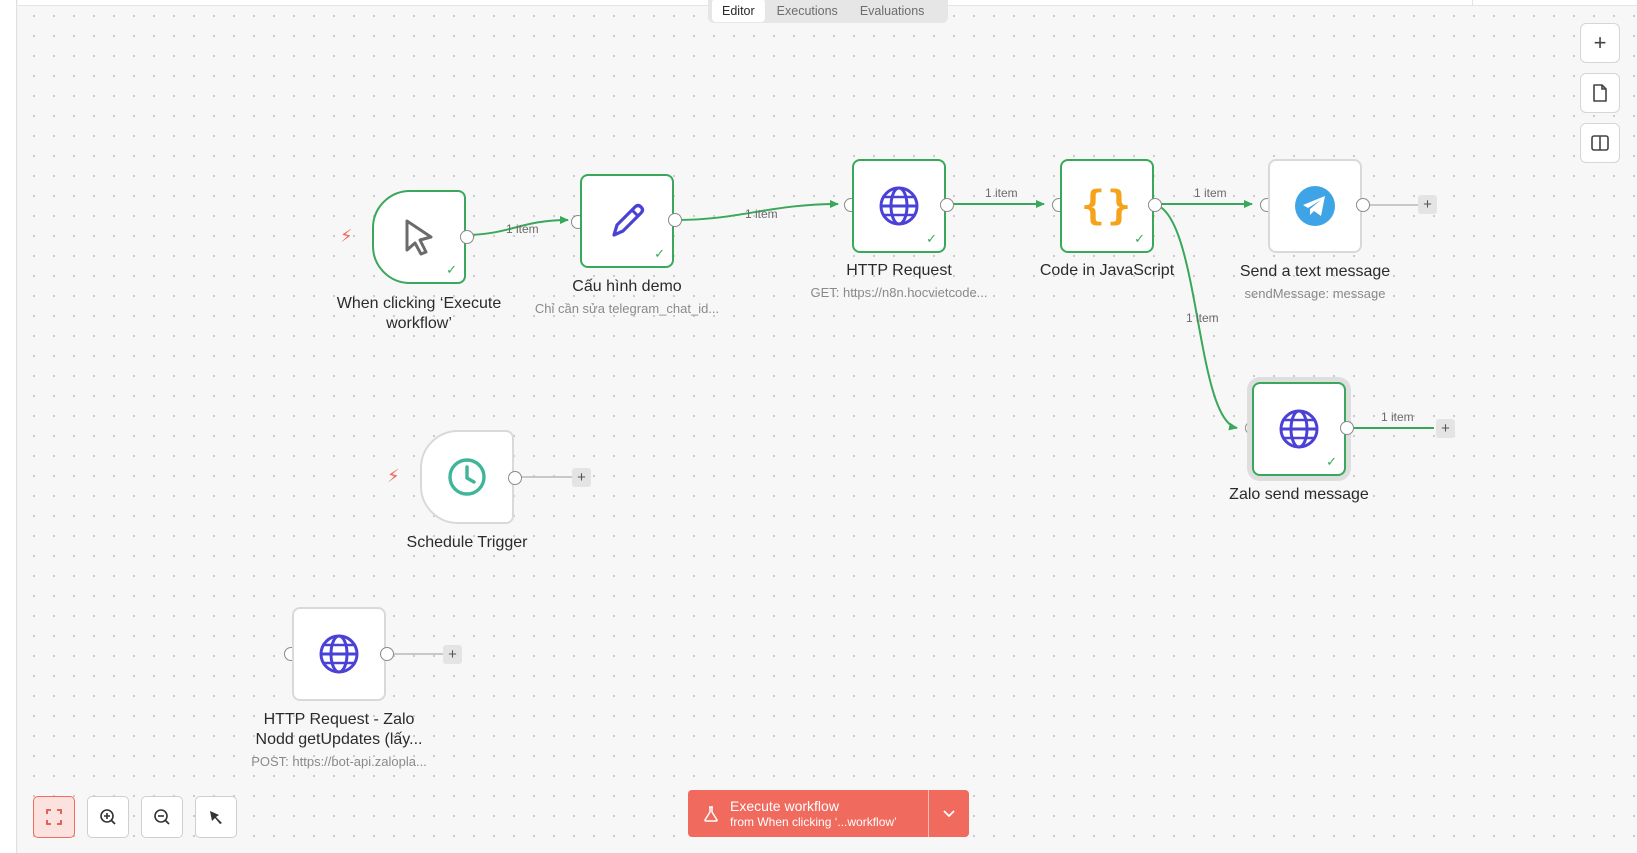 The width and height of the screenshot is (1637, 853). I want to click on node-http-request: ✓, so click(899, 206).